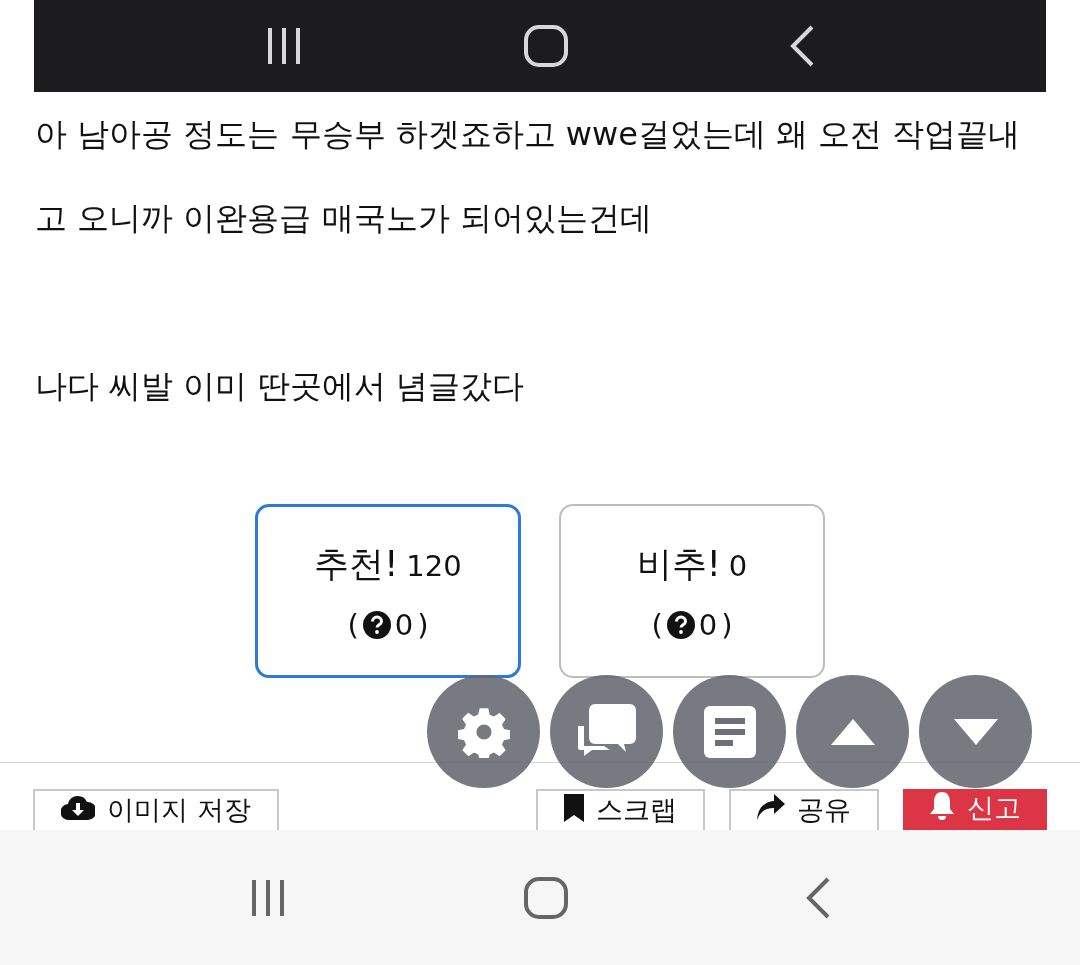  I want to click on document-icon, so click(729, 731).